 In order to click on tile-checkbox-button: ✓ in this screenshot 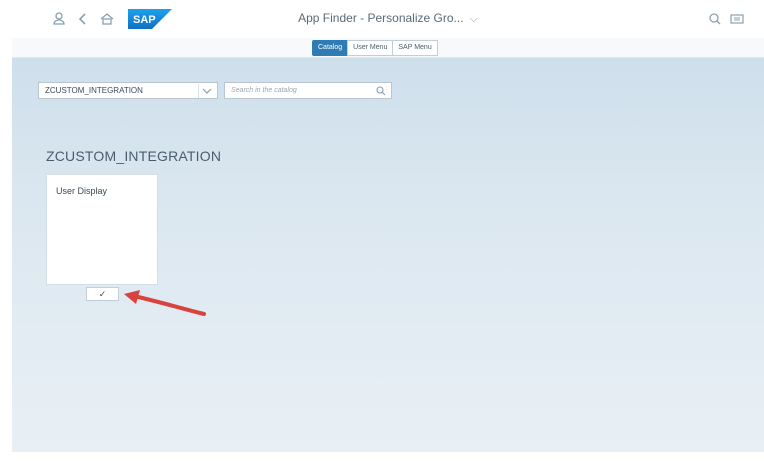, I will do `click(102, 294)`.